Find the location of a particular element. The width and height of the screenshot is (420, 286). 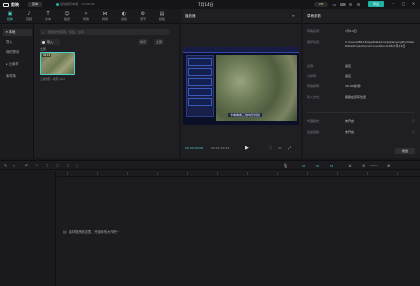

tab-transition: ⋈ 转场 is located at coordinates (105, 17).